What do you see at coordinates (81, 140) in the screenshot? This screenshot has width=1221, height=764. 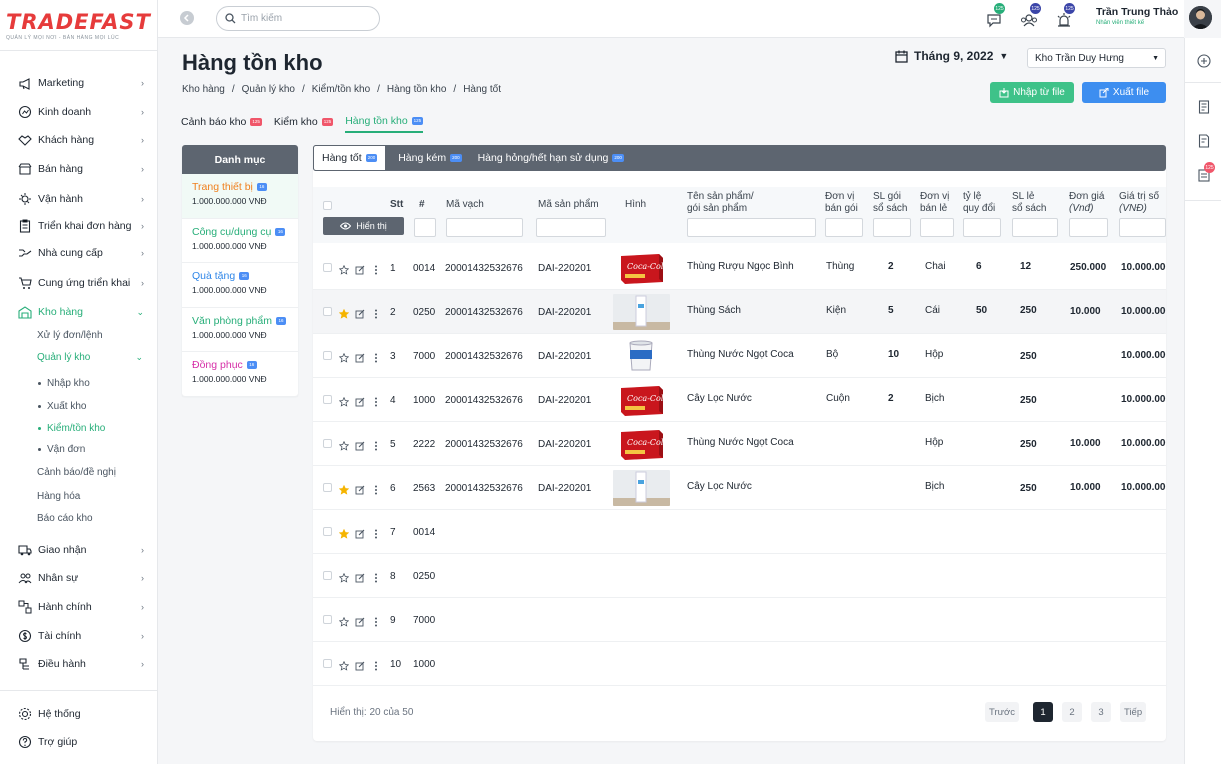 I see `sidebar-item-handshake: Khách hàng ›` at bounding box center [81, 140].